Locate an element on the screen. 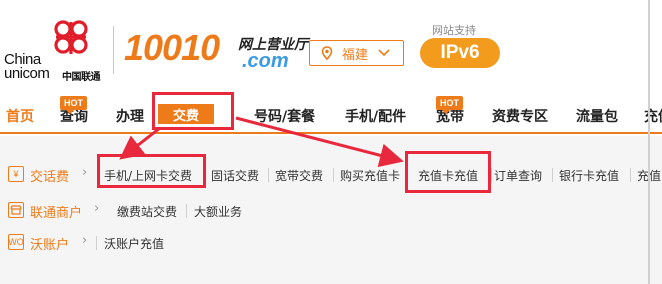 This screenshot has width=662, height=284. nav-item-recharge: 充值 is located at coordinates (653, 116).